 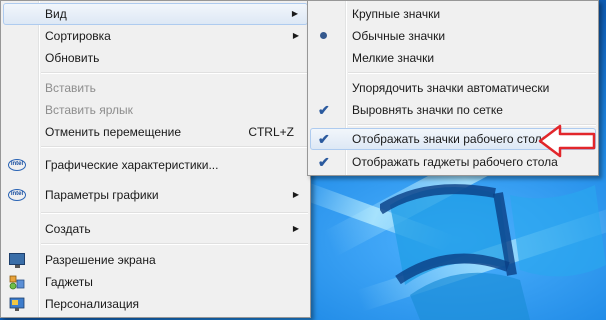 What do you see at coordinates (455, 162) in the screenshot?
I see `menu-item-label: Отображать гаджеты рабочего стола` at bounding box center [455, 162].